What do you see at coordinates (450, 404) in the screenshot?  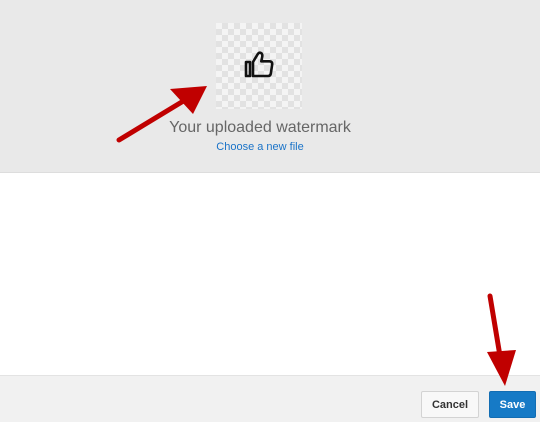 I see `cancel-button: Cancel` at bounding box center [450, 404].